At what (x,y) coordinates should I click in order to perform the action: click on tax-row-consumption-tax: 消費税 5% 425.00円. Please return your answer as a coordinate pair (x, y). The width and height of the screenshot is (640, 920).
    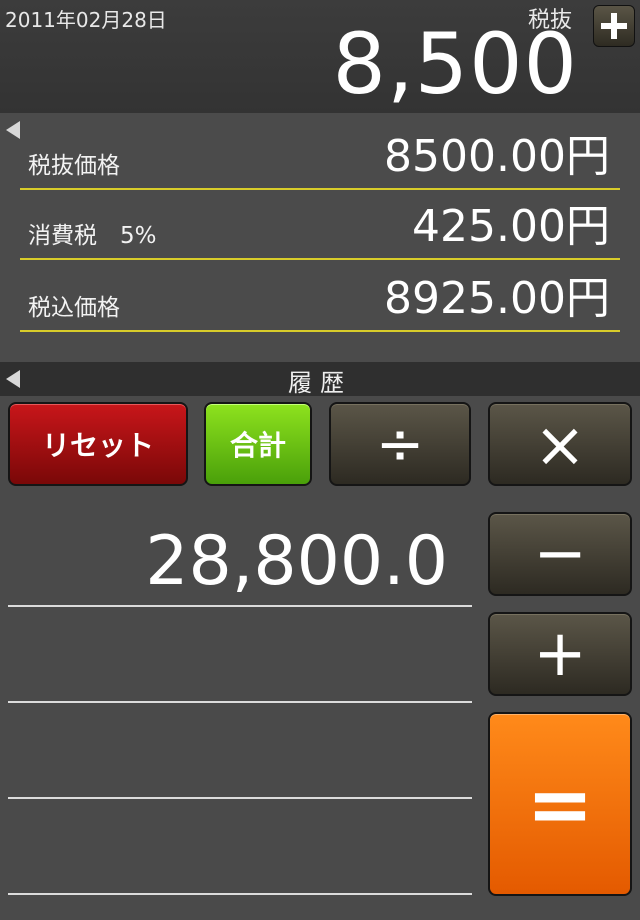
    Looking at the image, I should click on (320, 223).